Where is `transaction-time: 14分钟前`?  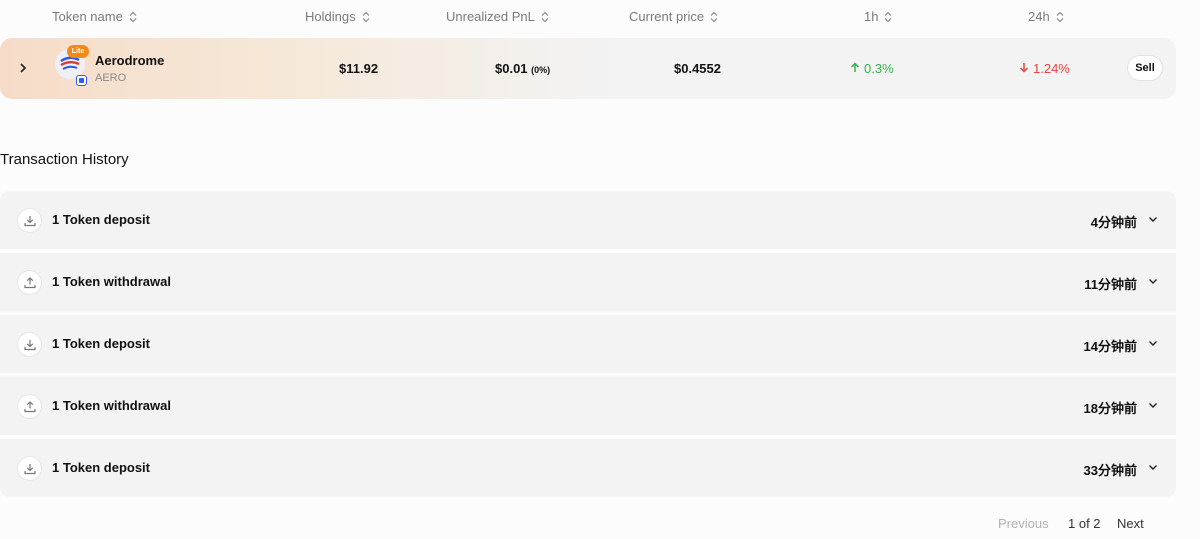
transaction-time: 14分钟前 is located at coordinates (1110, 346).